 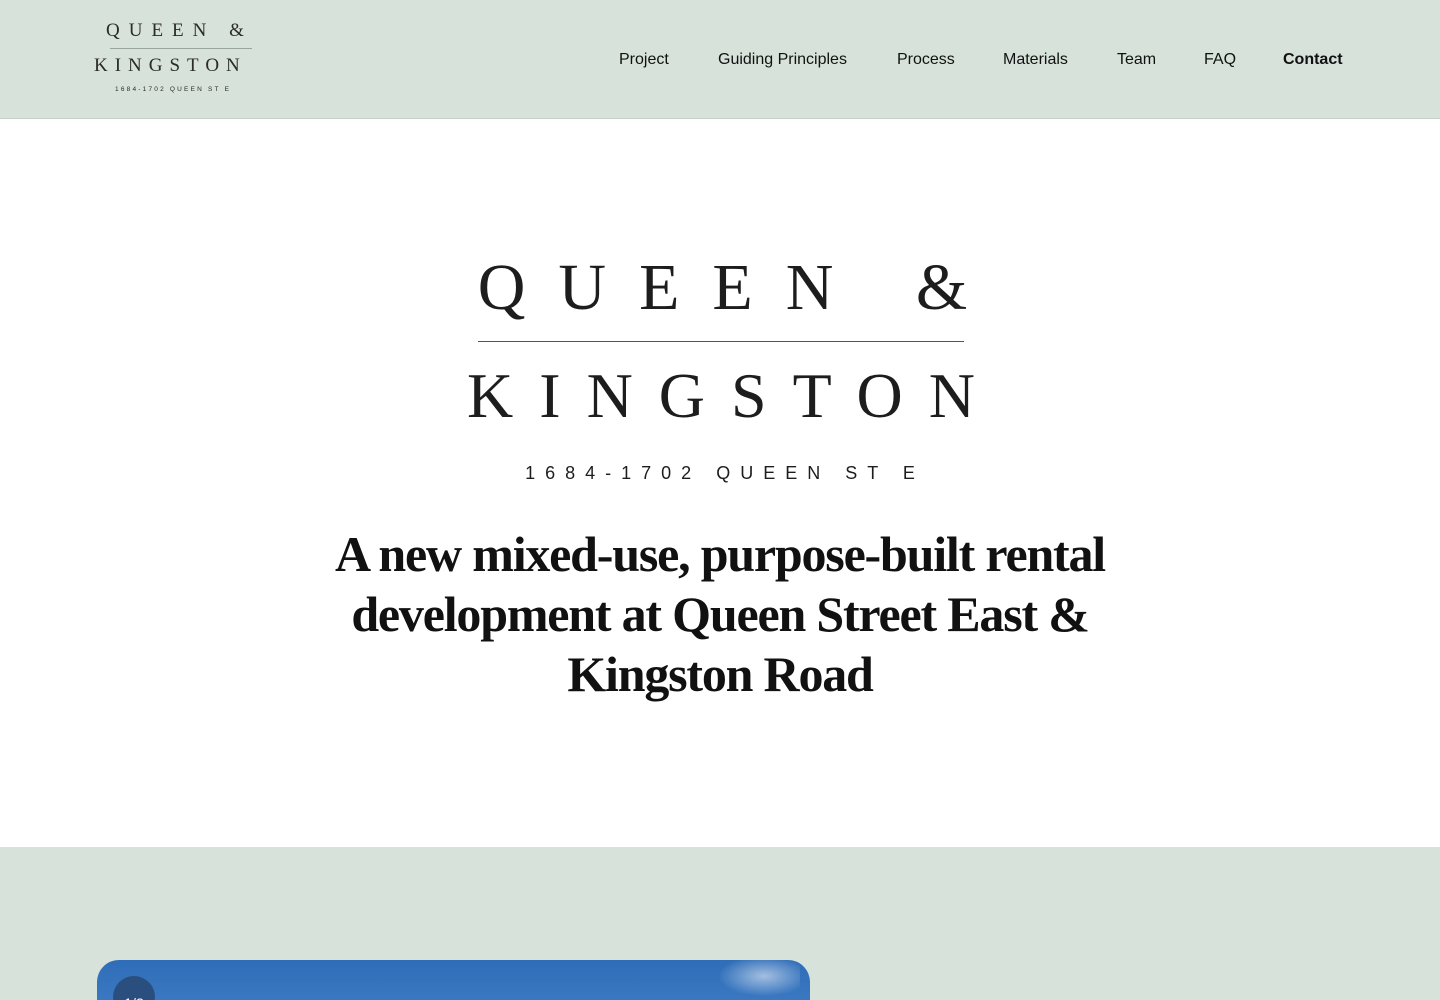 I want to click on image-gallery: 1/2, so click(x=453, y=980).